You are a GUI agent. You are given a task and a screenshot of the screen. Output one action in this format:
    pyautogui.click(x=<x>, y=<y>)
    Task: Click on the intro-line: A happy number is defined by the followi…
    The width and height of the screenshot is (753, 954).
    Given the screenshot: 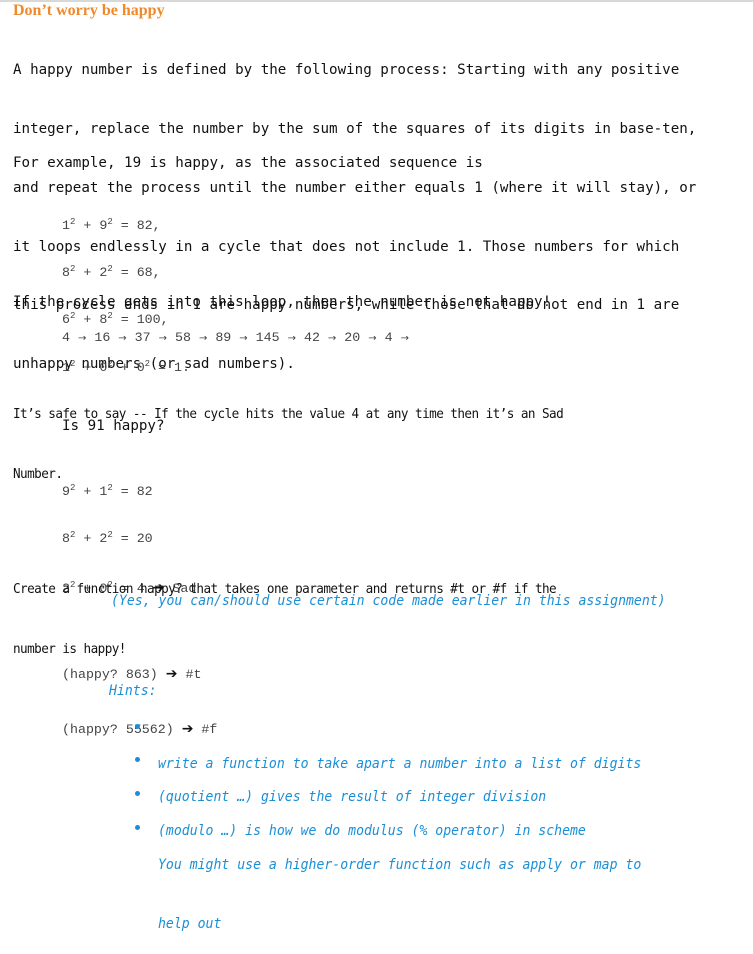 What is the action you would take?
    pyautogui.click(x=346, y=70)
    